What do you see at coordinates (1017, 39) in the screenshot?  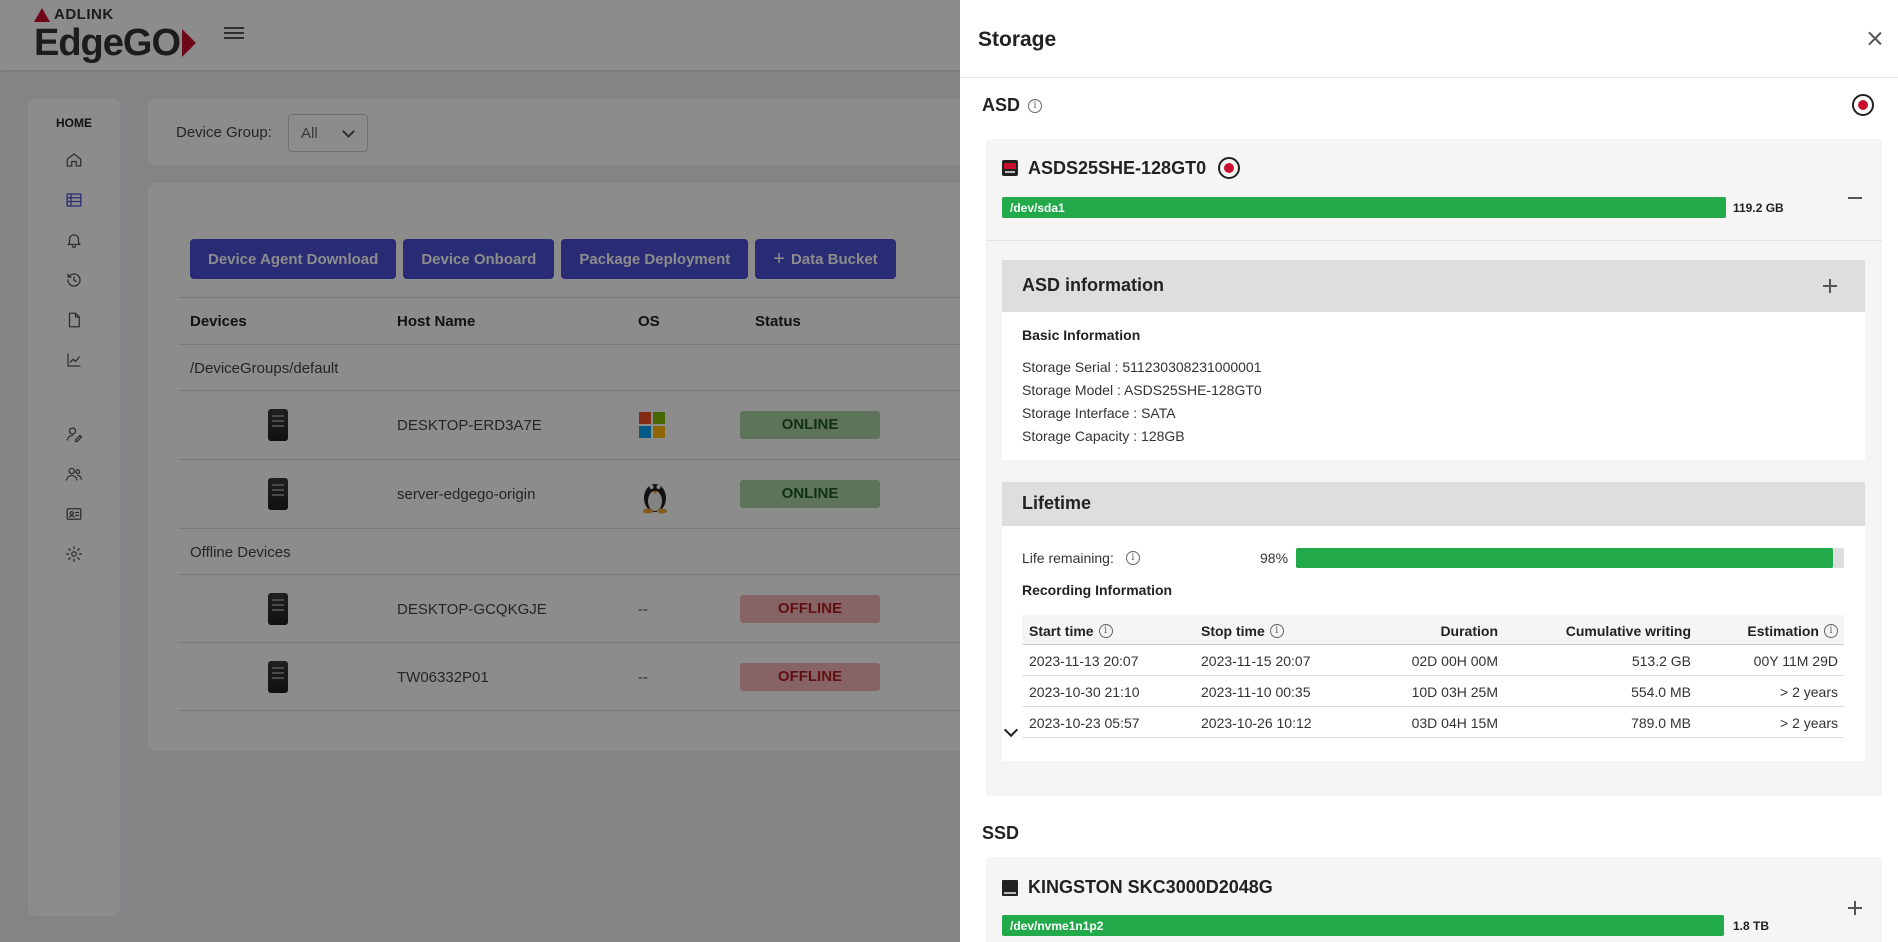 I see `drawer-title: Storage` at bounding box center [1017, 39].